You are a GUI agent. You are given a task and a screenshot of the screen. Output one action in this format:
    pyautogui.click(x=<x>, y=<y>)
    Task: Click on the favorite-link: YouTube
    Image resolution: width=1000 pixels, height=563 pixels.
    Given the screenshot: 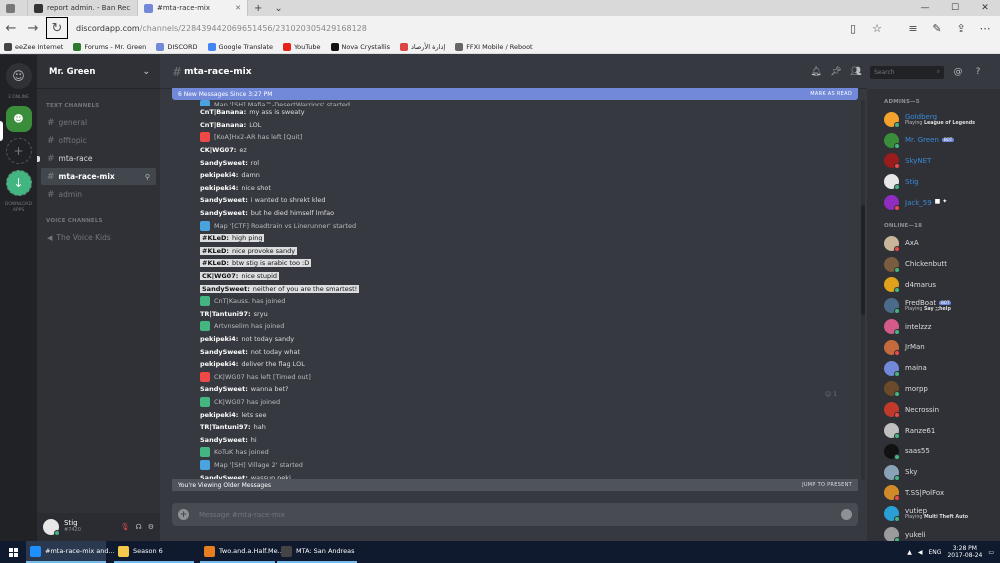 What is the action you would take?
    pyautogui.click(x=302, y=46)
    